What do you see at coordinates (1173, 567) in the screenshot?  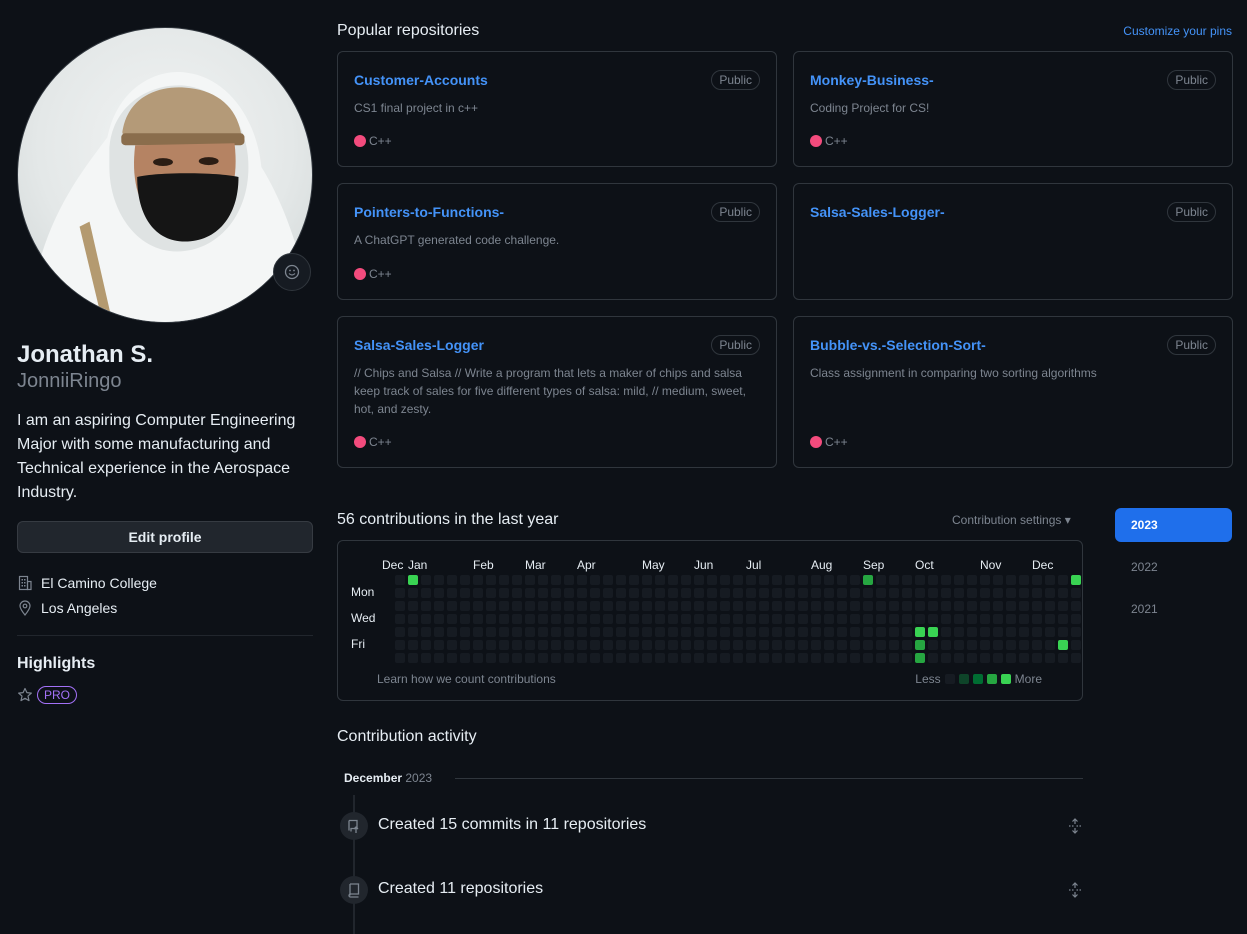 I see `year-2022-button: 2022` at bounding box center [1173, 567].